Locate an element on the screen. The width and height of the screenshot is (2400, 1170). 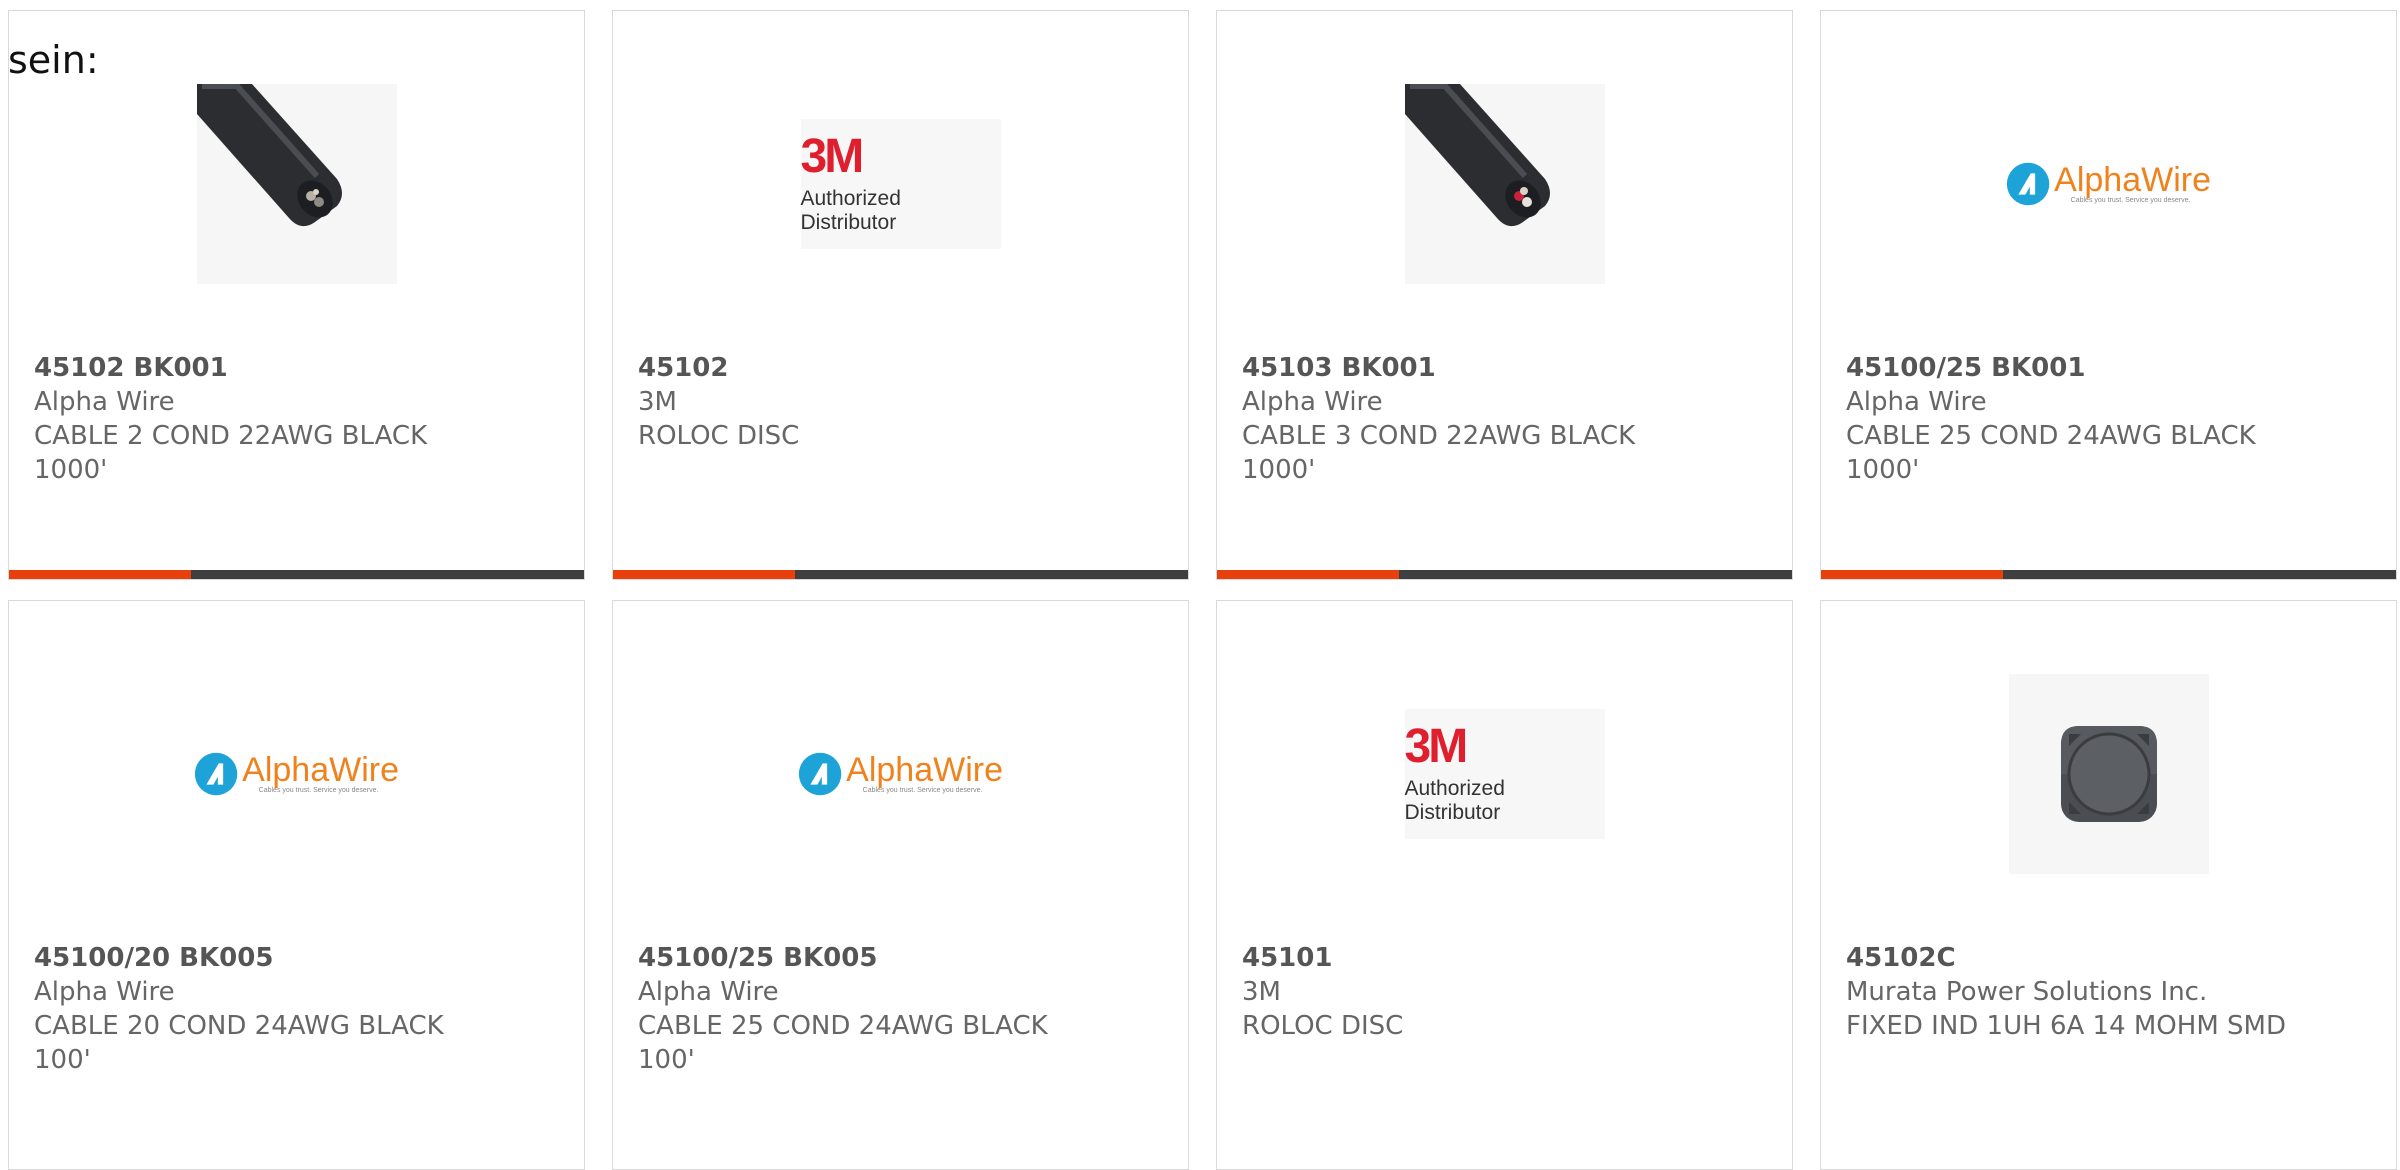
manufacturer: Murata Power Solutions Inc. is located at coordinates (2027, 992).